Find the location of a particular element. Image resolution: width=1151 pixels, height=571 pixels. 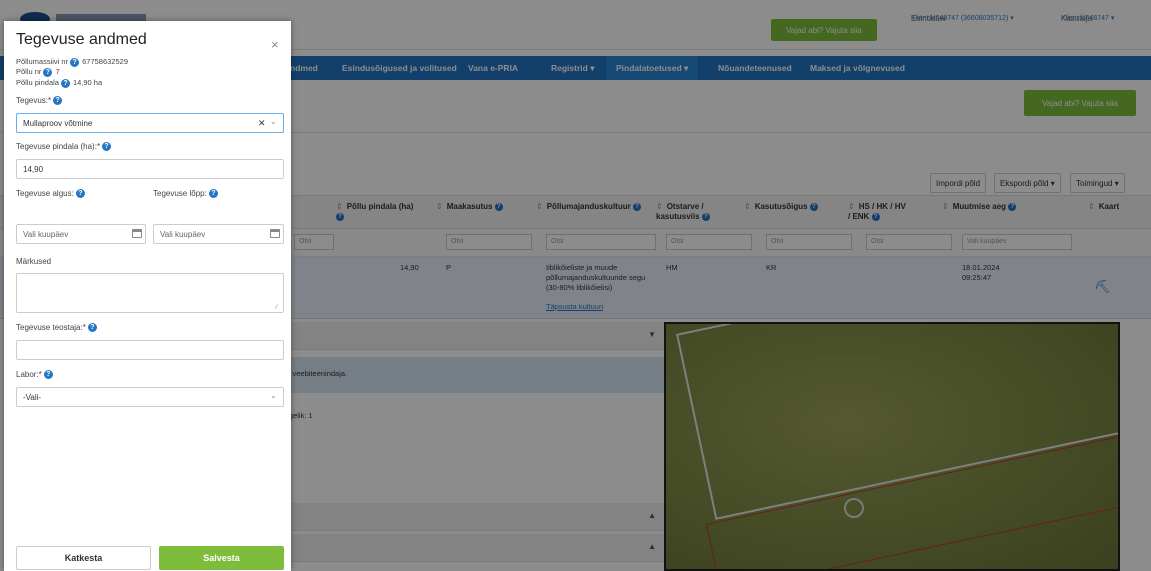

notes-label: Märkused is located at coordinates (34, 261).